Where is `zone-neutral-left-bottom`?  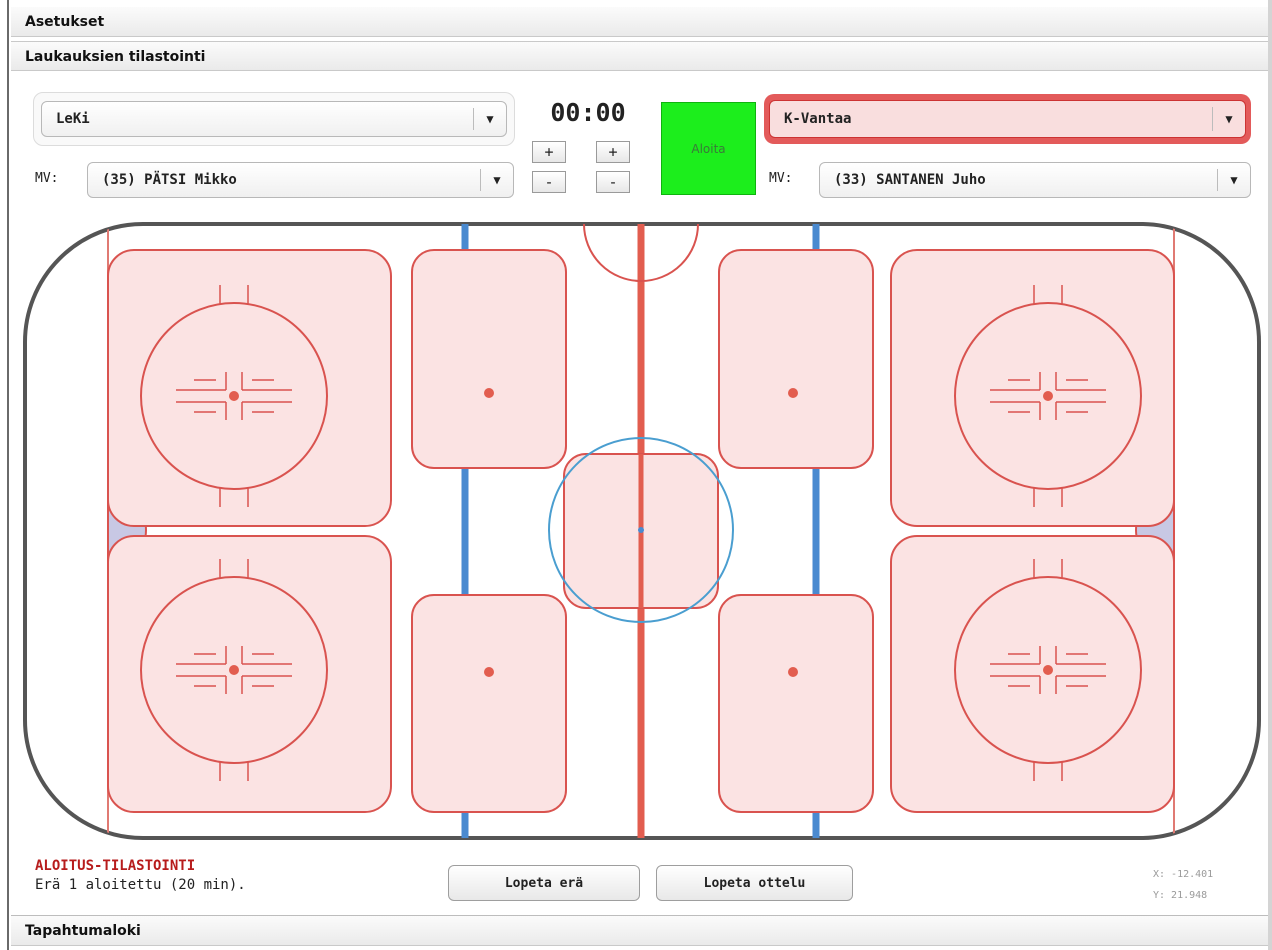 zone-neutral-left-bottom is located at coordinates (489, 703).